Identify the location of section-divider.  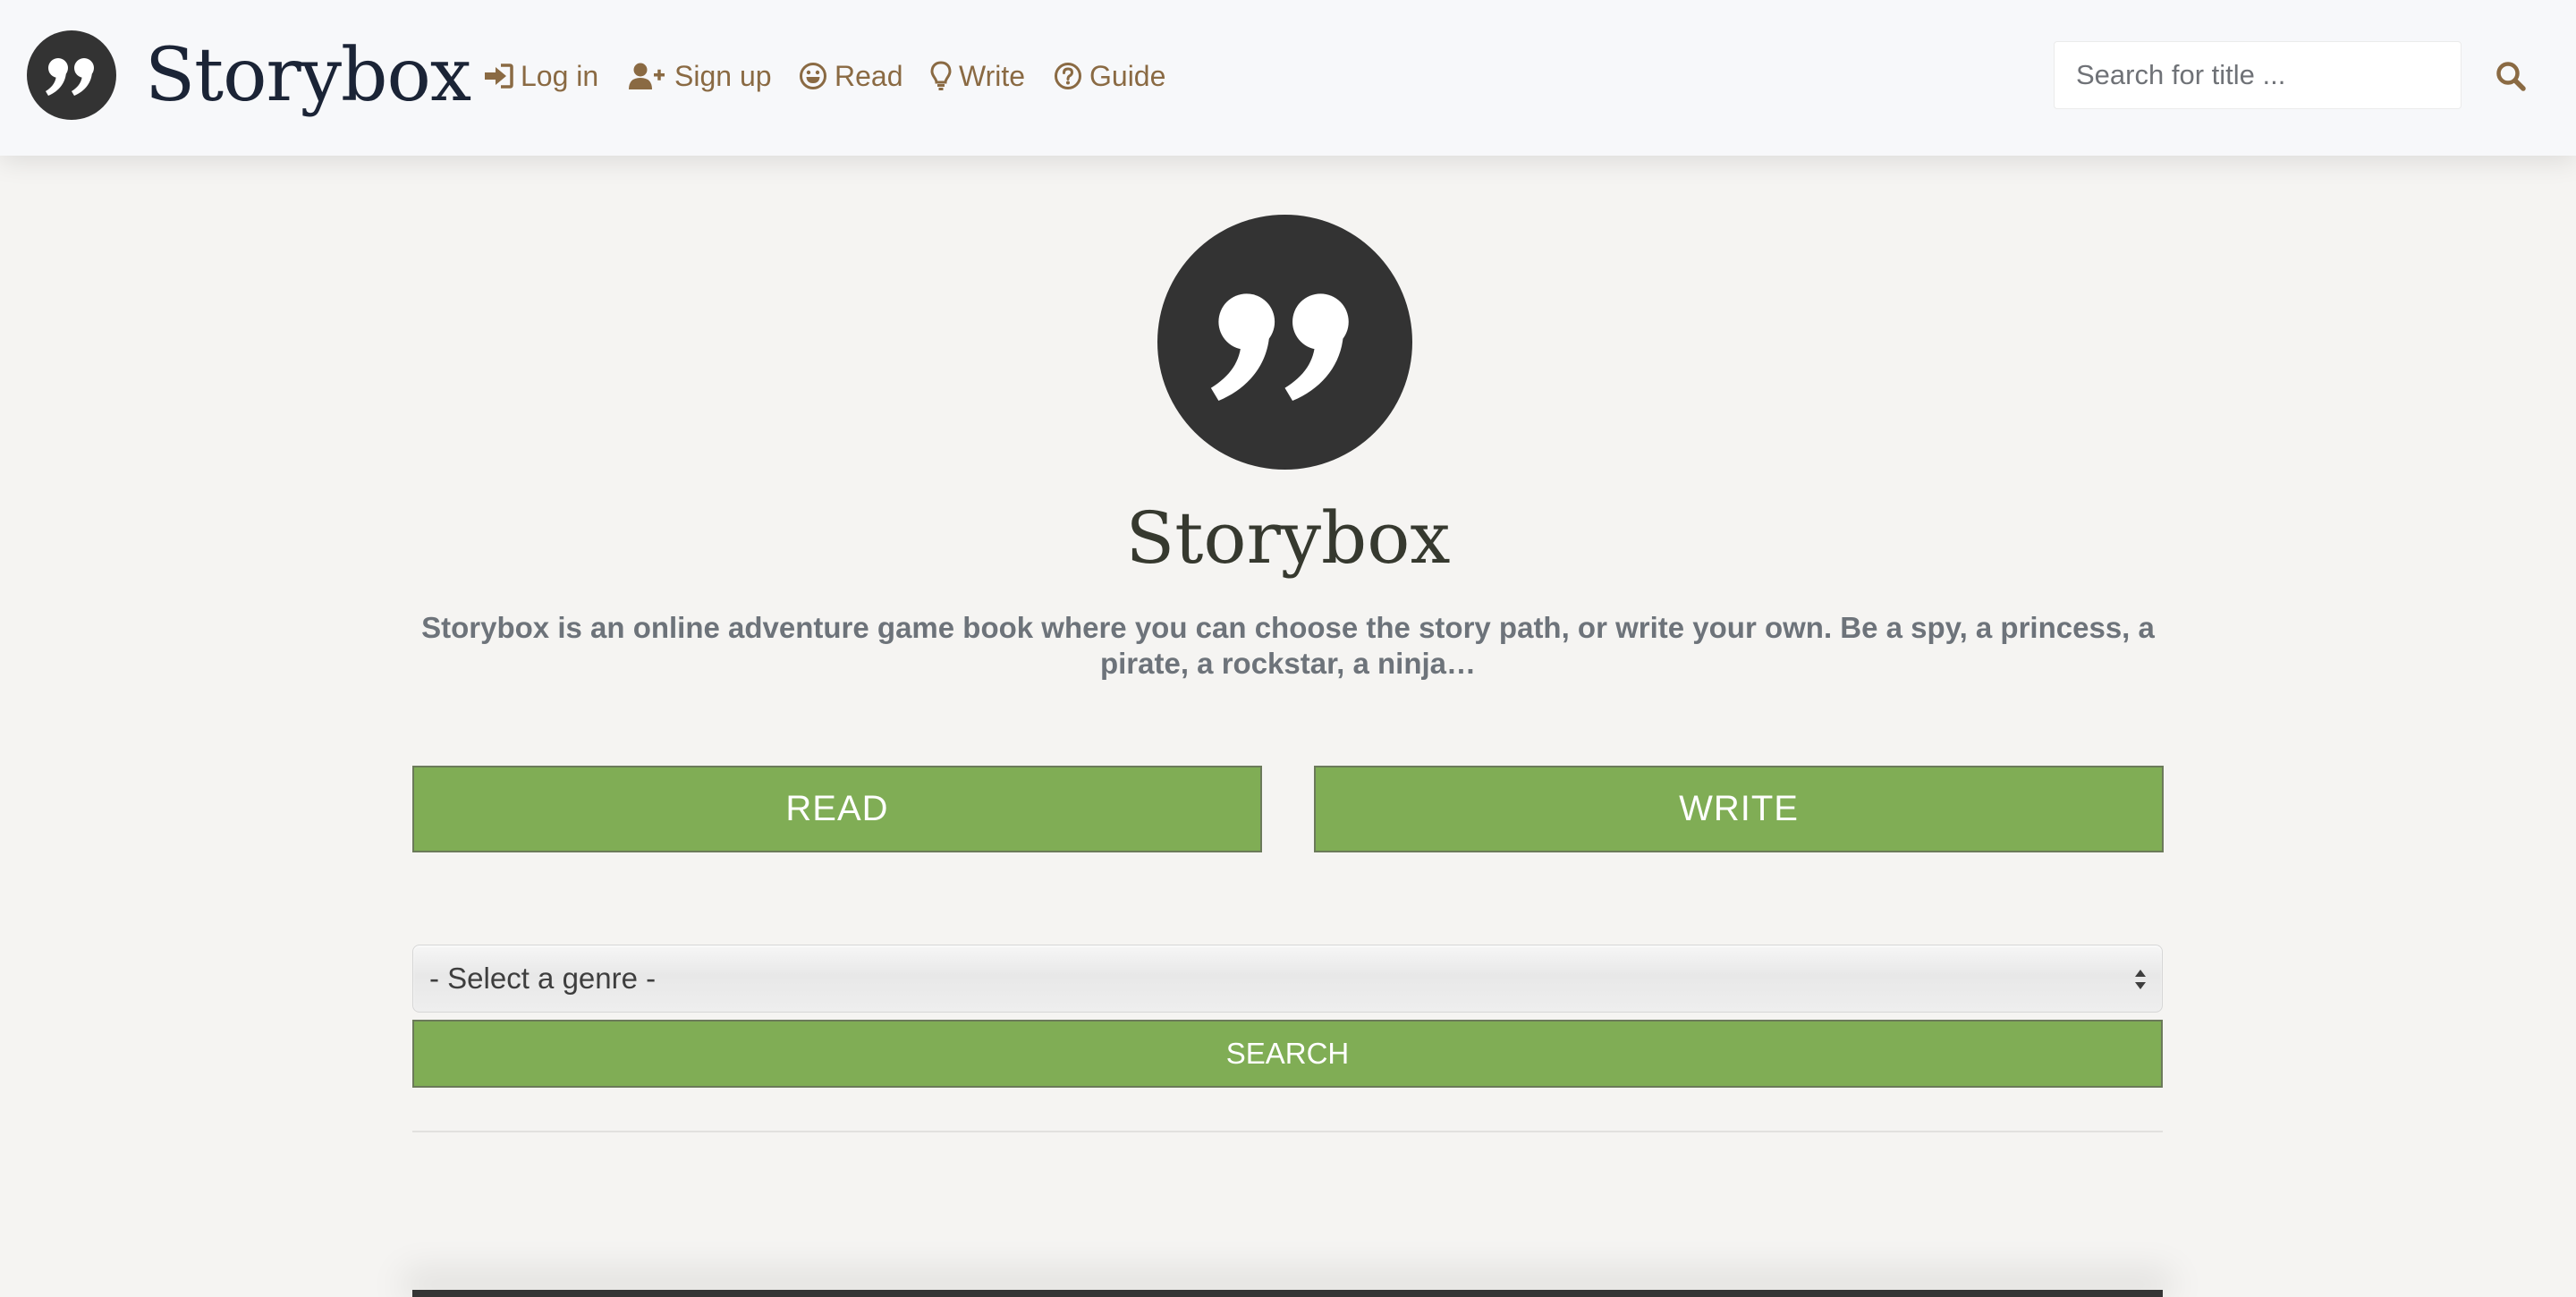
(1287, 1131).